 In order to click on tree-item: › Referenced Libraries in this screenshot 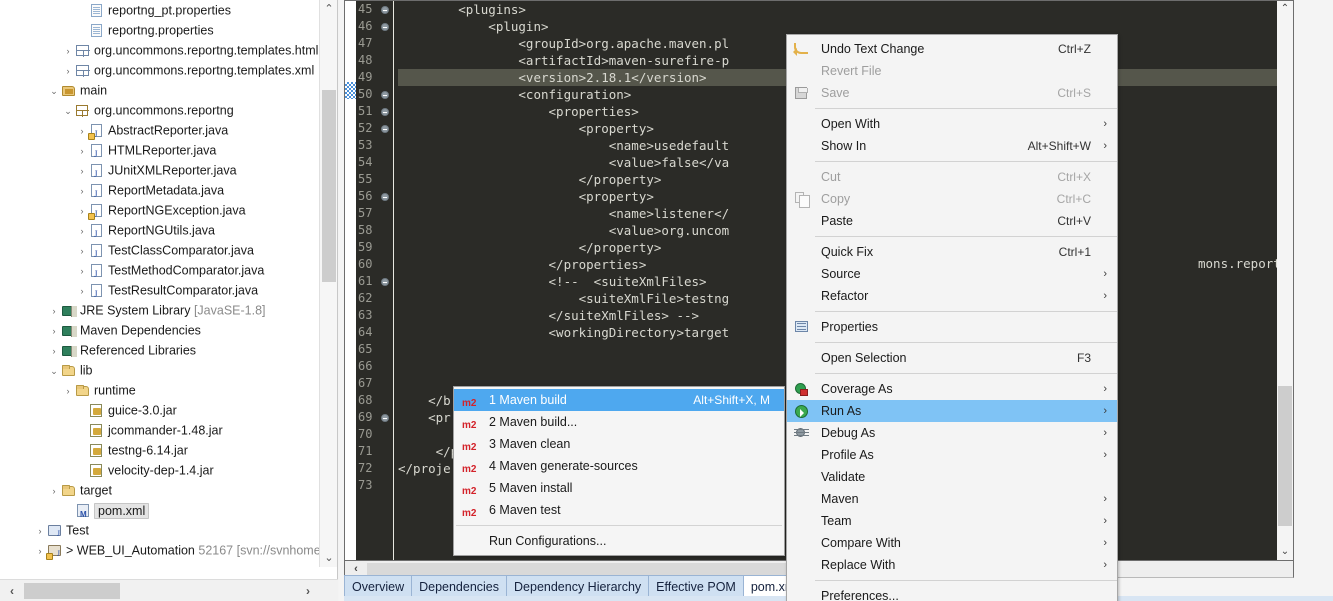, I will do `click(160, 350)`.